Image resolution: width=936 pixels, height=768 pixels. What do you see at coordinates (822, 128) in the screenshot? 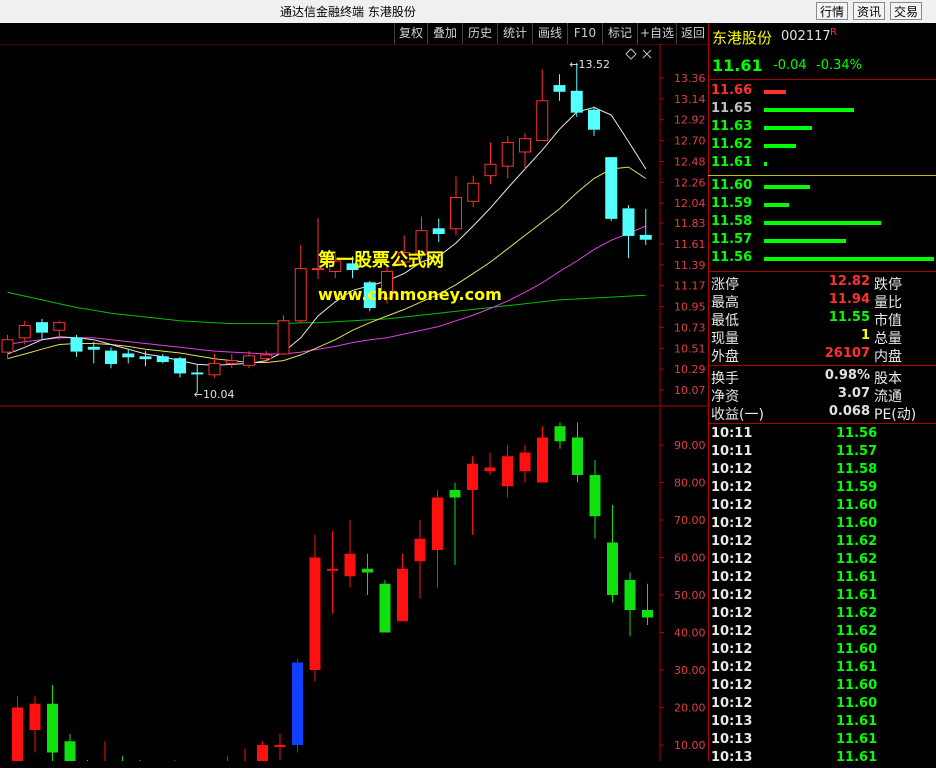
I see `ask-level: 11.63` at bounding box center [822, 128].